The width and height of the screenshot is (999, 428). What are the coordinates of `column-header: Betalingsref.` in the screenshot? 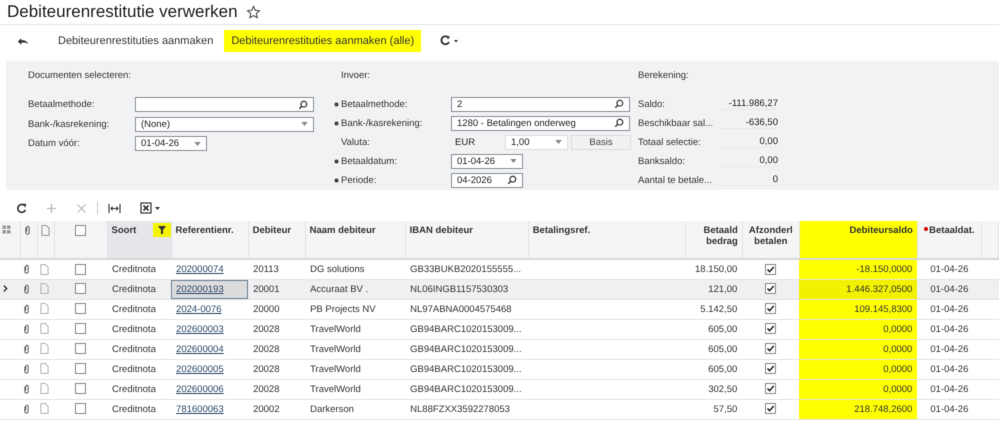 It's located at (607, 240).